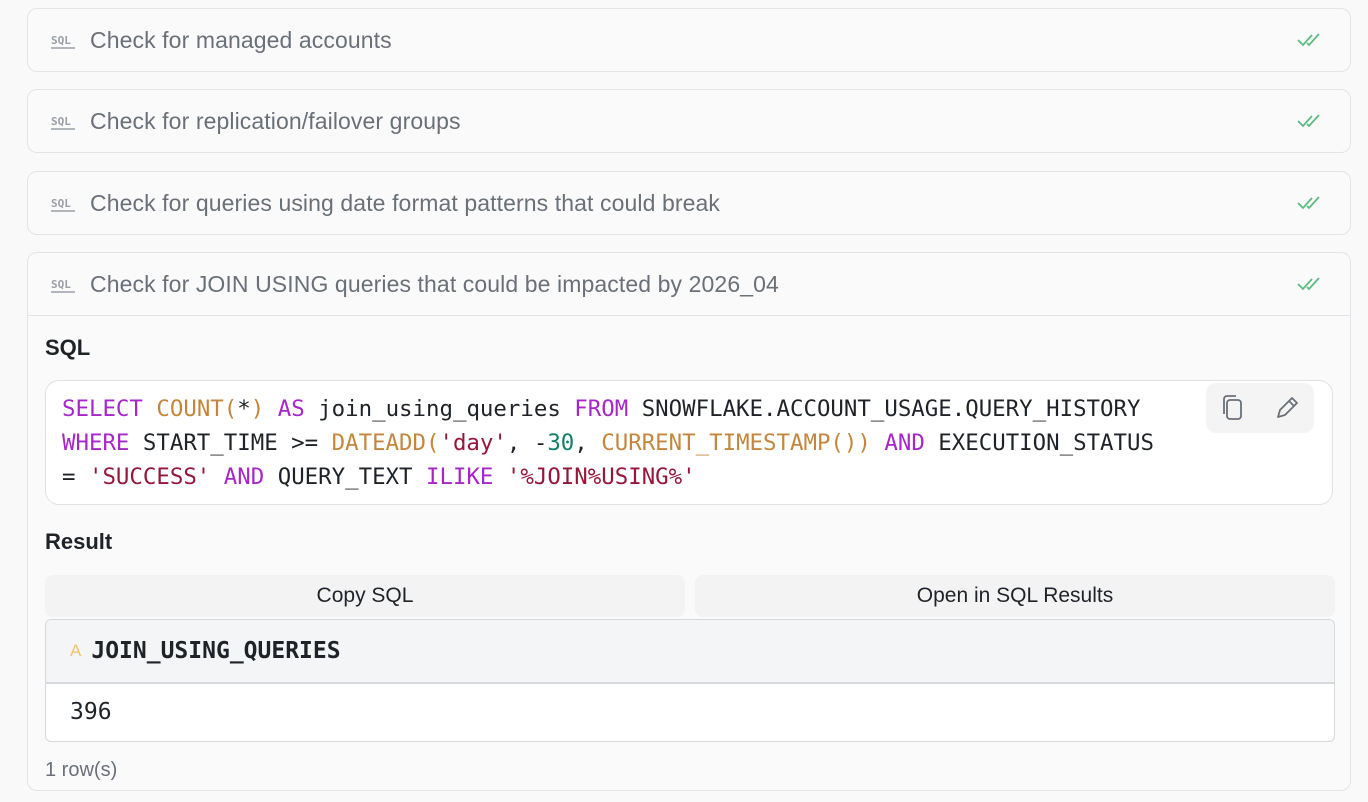  What do you see at coordinates (68, 347) in the screenshot?
I see `sql-section-label: SQL` at bounding box center [68, 347].